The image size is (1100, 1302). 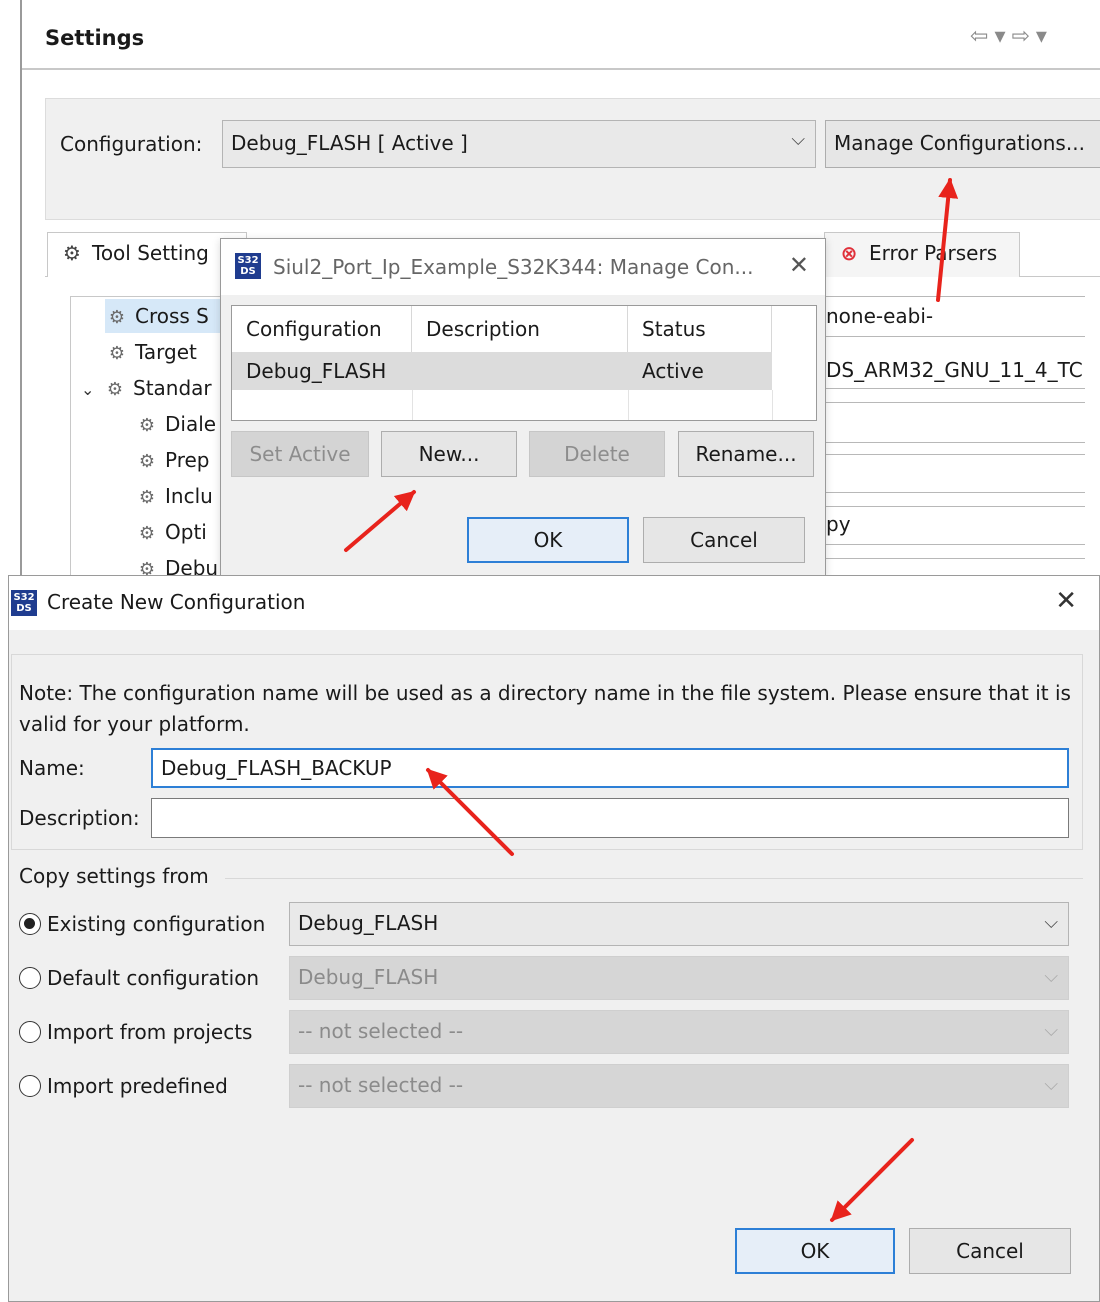 I want to click on set-active-button: Set Active, so click(x=300, y=454).